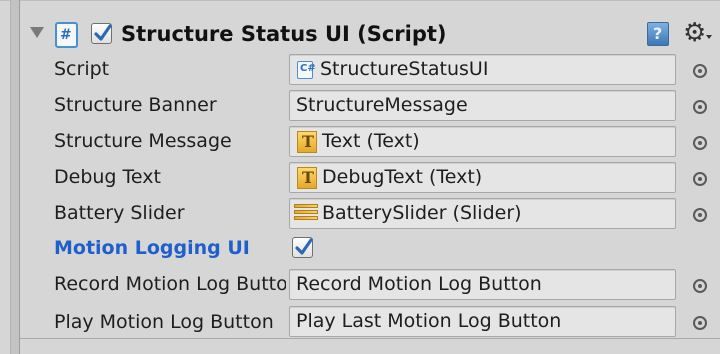 The height and width of the screenshot is (354, 720). What do you see at coordinates (143, 141) in the screenshot?
I see `structure-message-label: Structure Message` at bounding box center [143, 141].